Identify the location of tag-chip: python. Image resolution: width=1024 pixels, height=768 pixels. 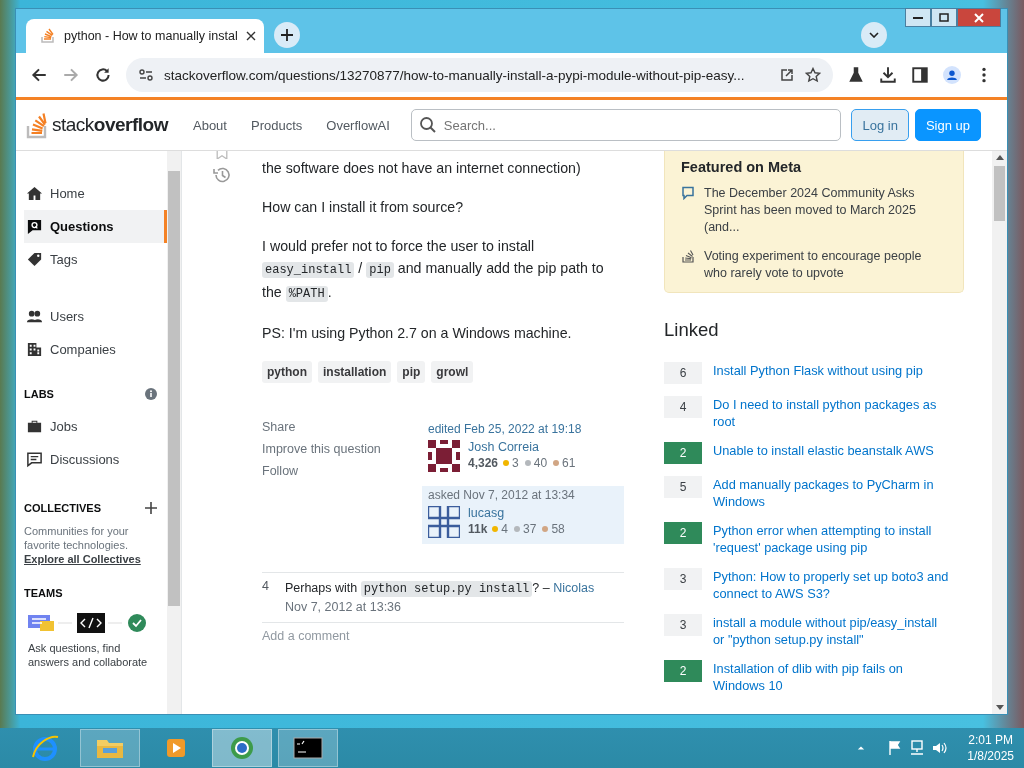
(287, 372).